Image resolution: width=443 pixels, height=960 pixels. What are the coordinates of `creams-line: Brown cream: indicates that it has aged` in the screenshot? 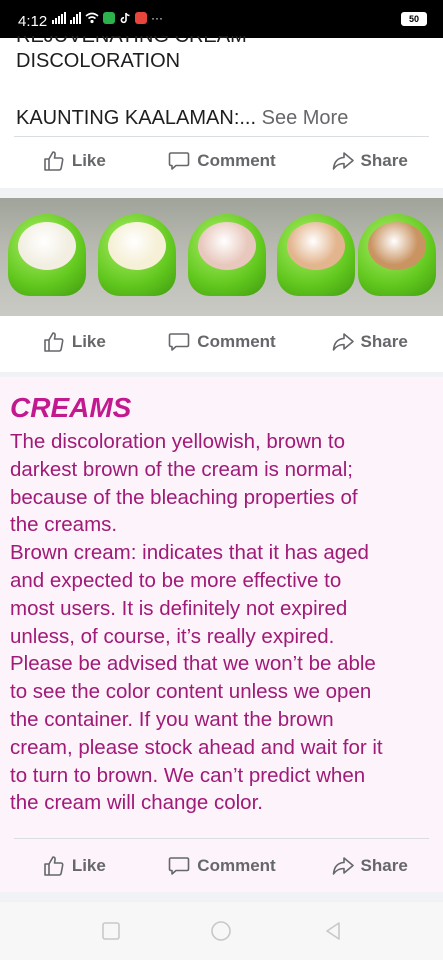 It's located at (189, 553).